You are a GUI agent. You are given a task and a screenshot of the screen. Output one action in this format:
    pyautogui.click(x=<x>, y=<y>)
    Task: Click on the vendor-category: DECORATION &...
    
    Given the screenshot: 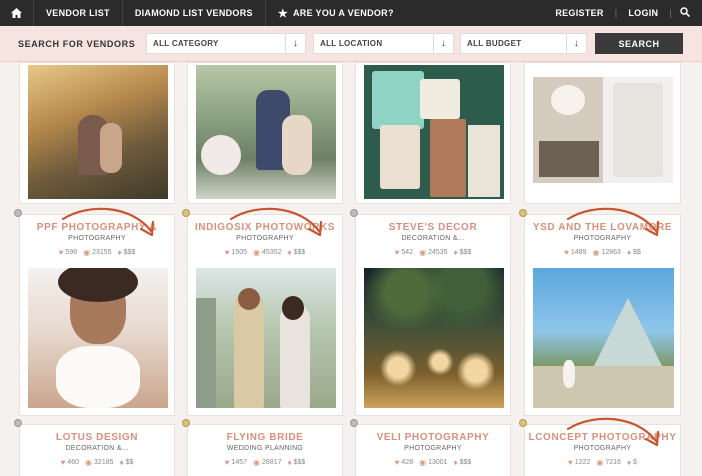 What is the action you would take?
    pyautogui.click(x=433, y=238)
    